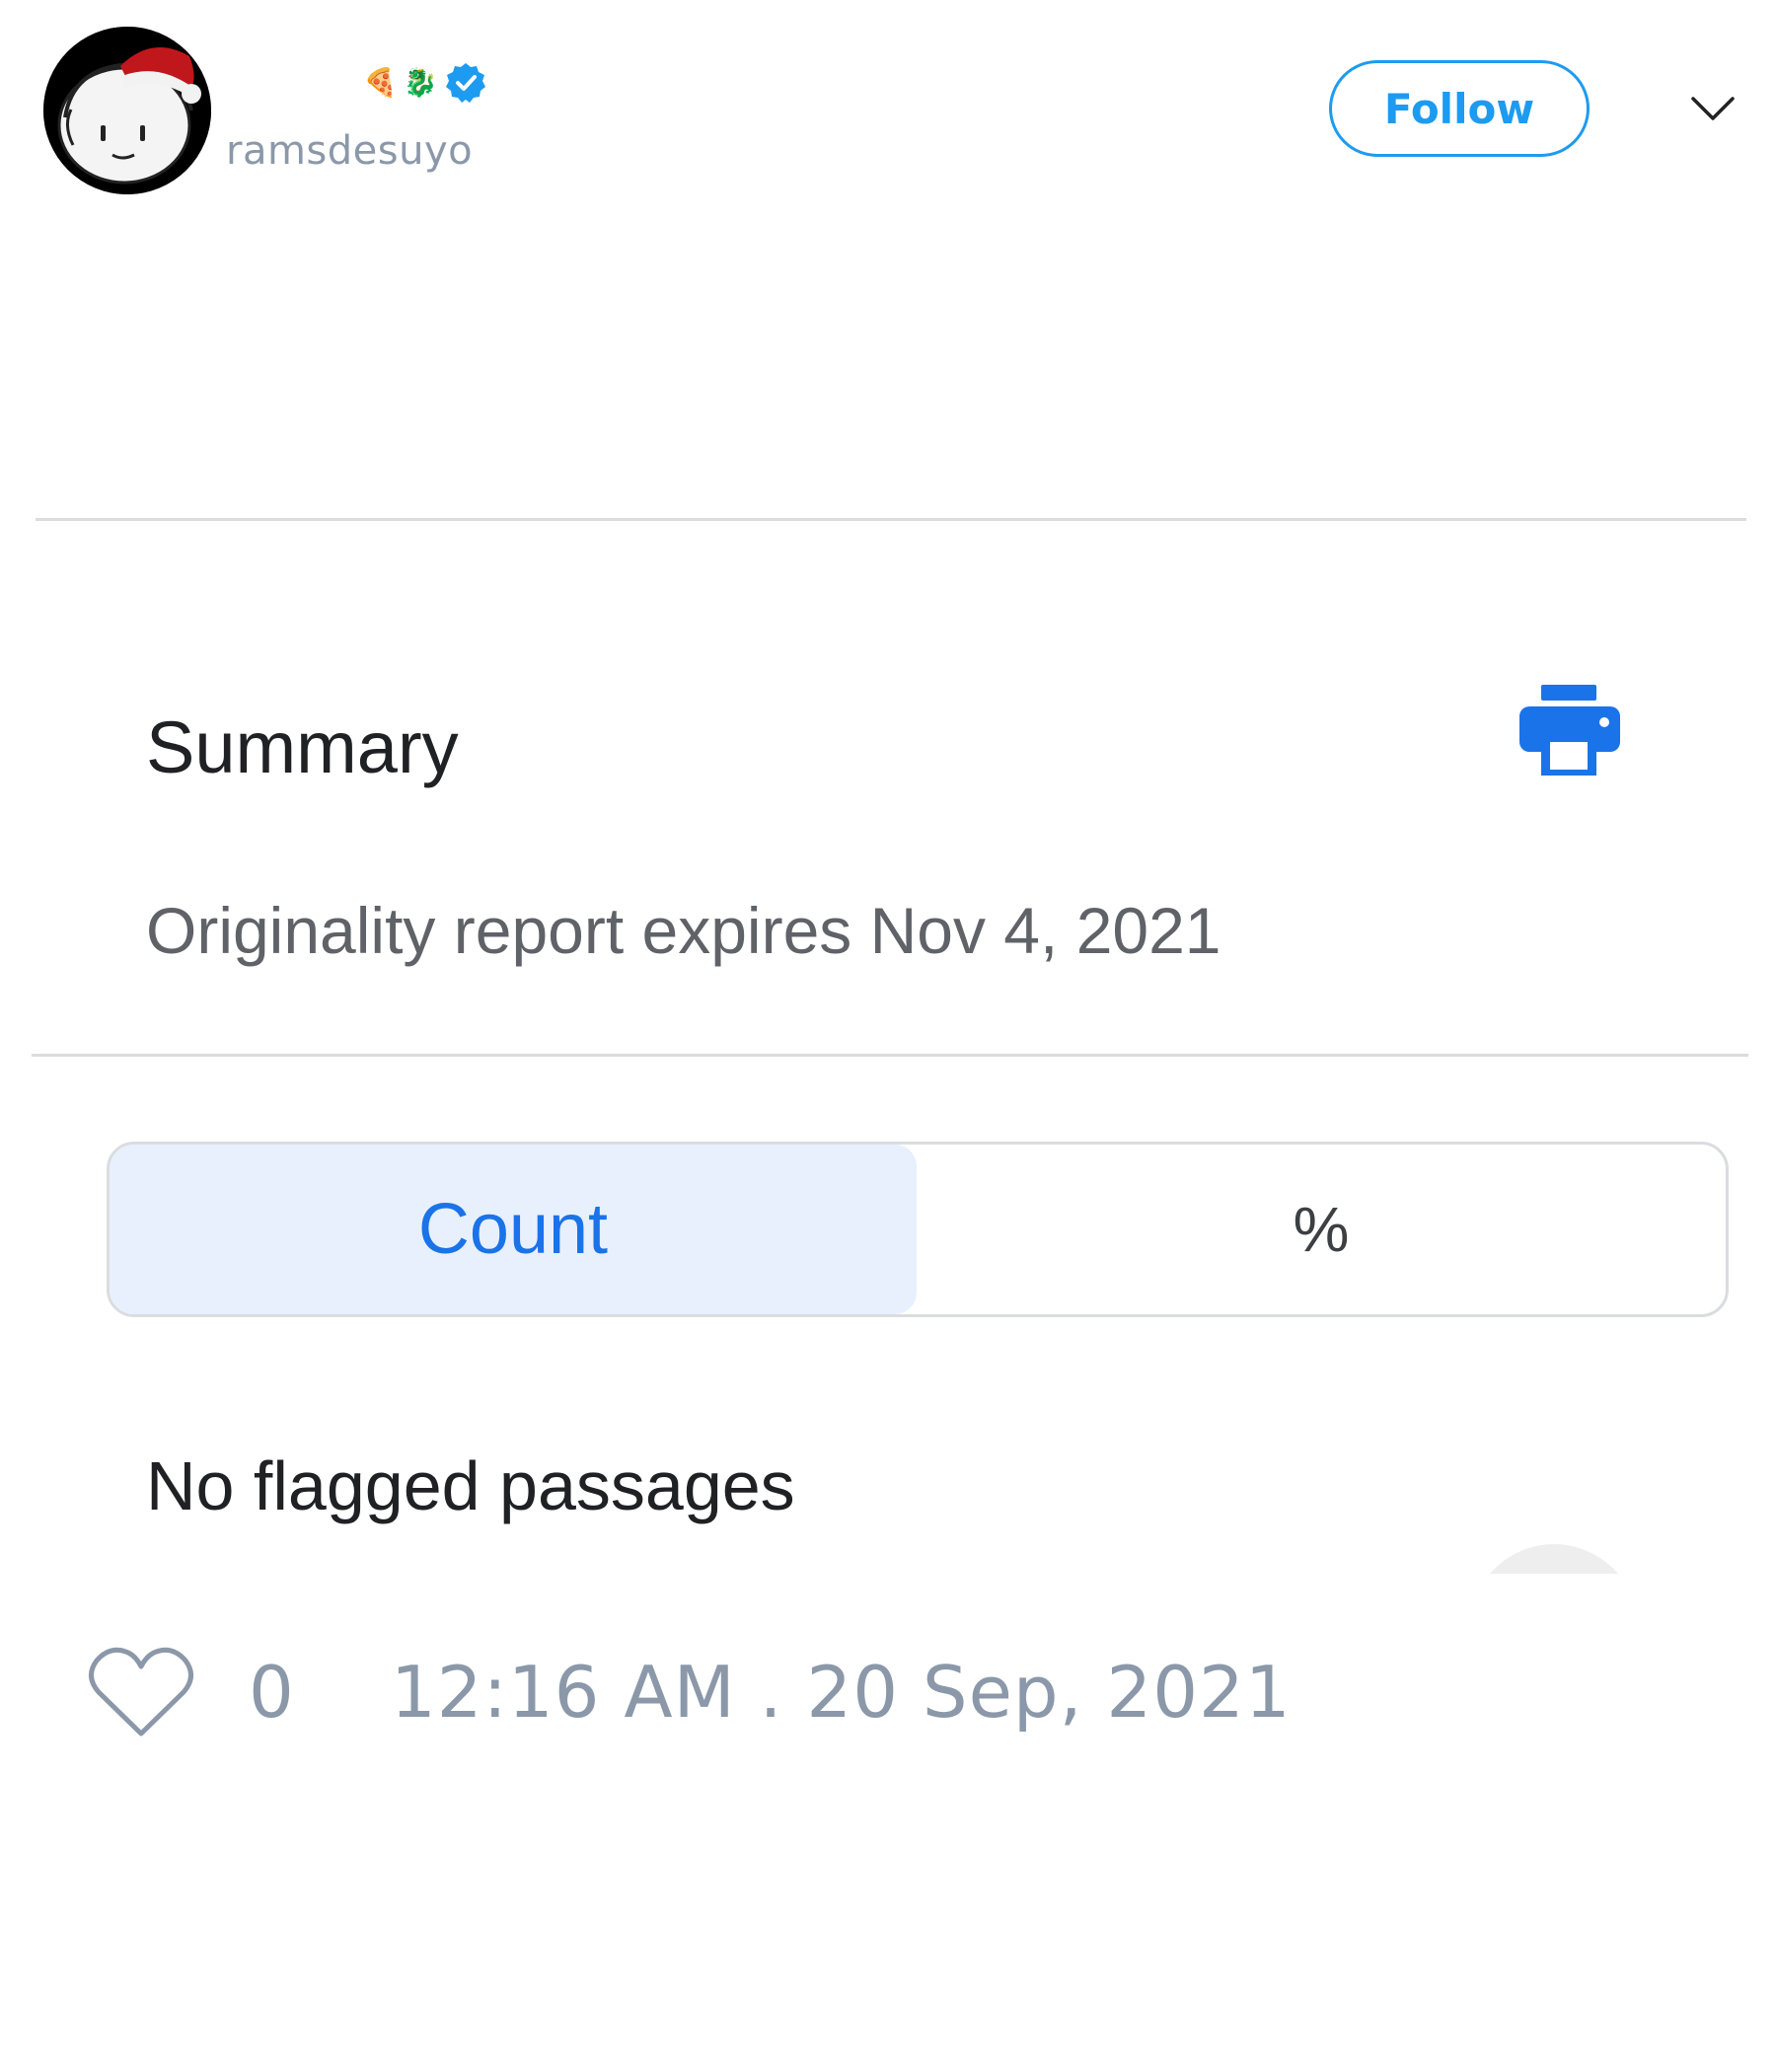 Image resolution: width=1776 pixels, height=2072 pixels. I want to click on pizza-emoji: 🍕, so click(381, 83).